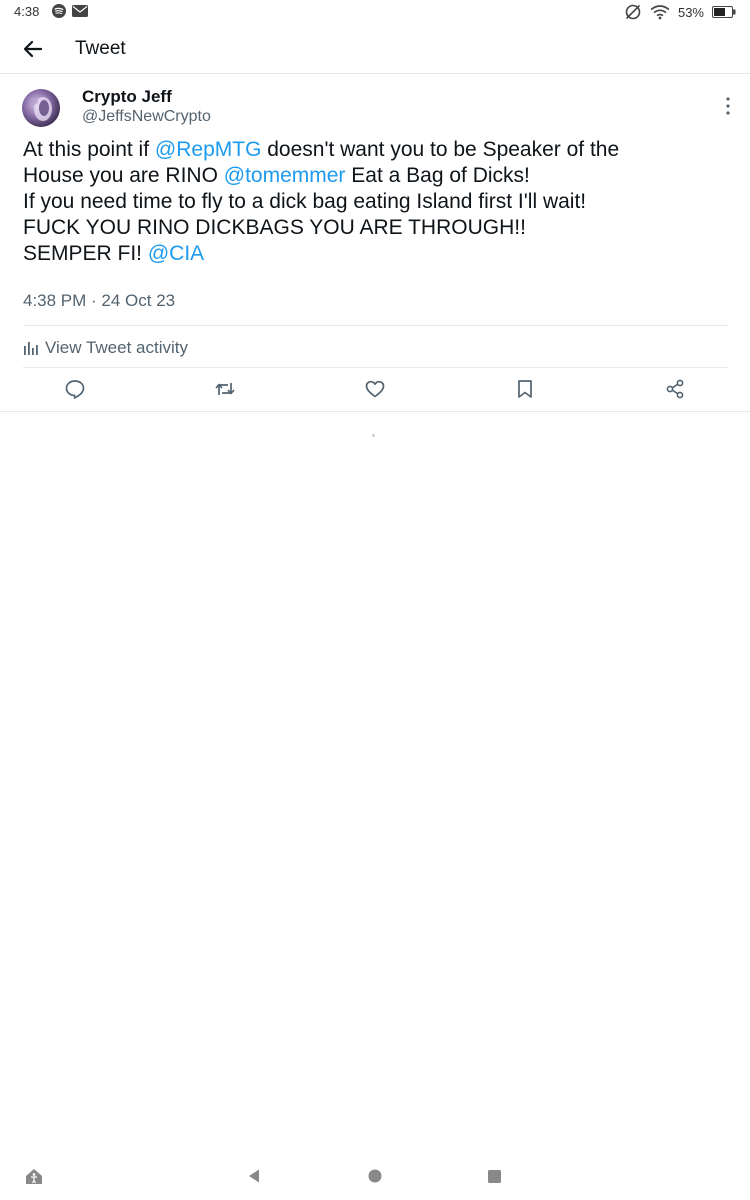  Describe the element at coordinates (75, 389) in the screenshot. I see `reply-icon` at that location.